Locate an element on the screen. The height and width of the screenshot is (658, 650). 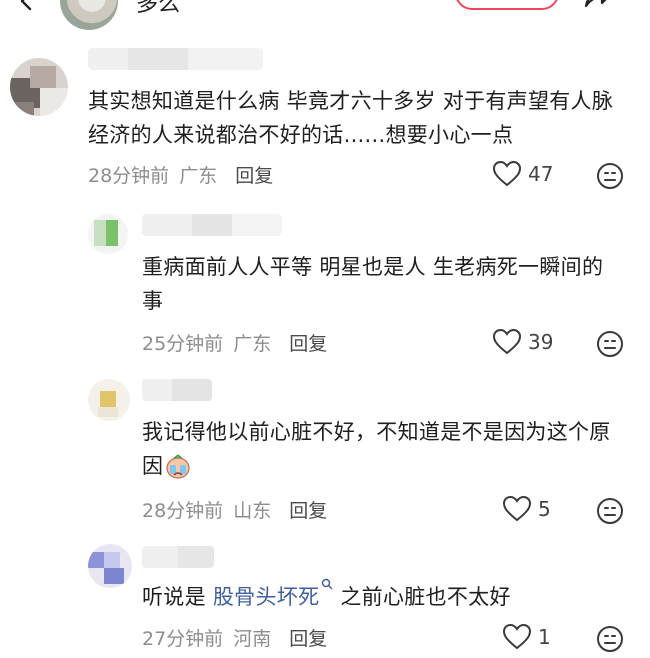
like-button: 5 is located at coordinates (526, 508).